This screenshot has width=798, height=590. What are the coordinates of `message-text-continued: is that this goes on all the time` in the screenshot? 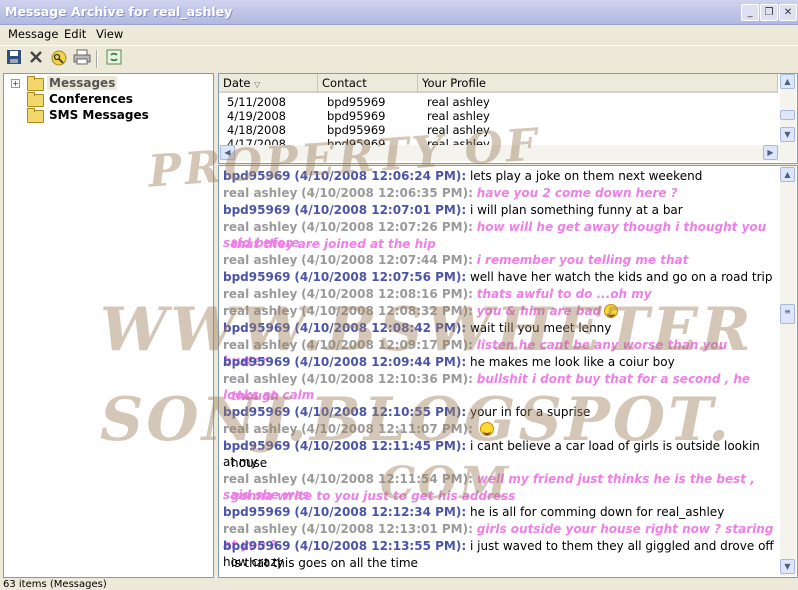 It's located at (324, 563).